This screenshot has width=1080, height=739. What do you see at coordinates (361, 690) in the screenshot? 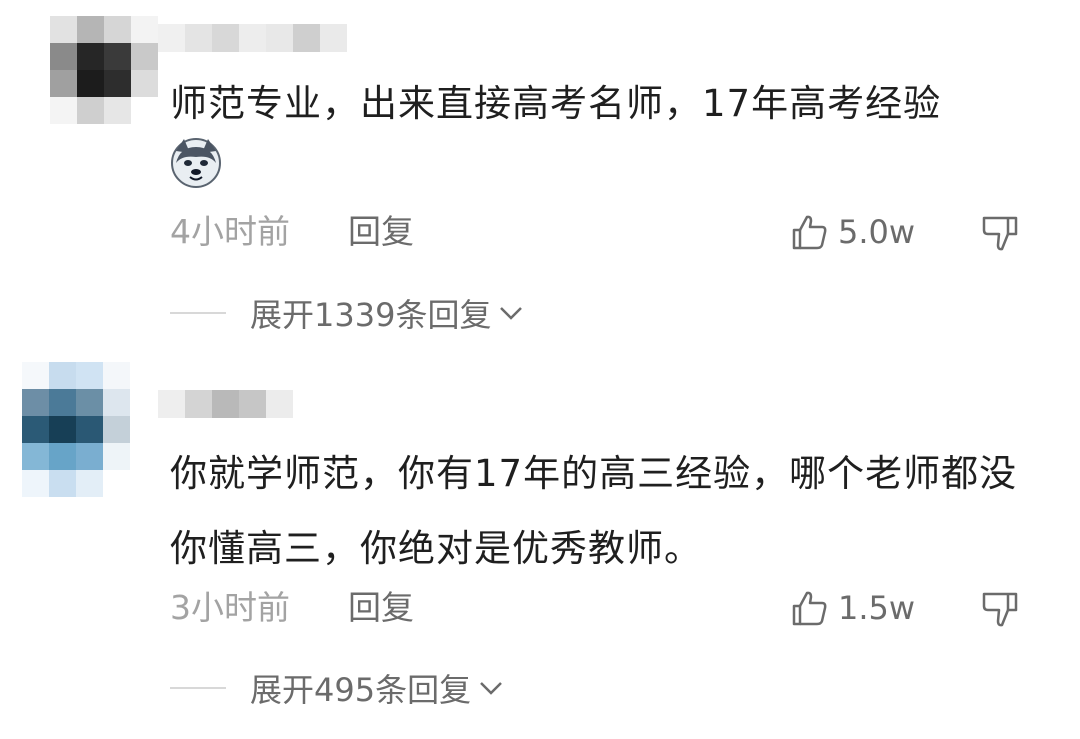
I see `expand-replies-label: 展开495条回复` at bounding box center [361, 690].